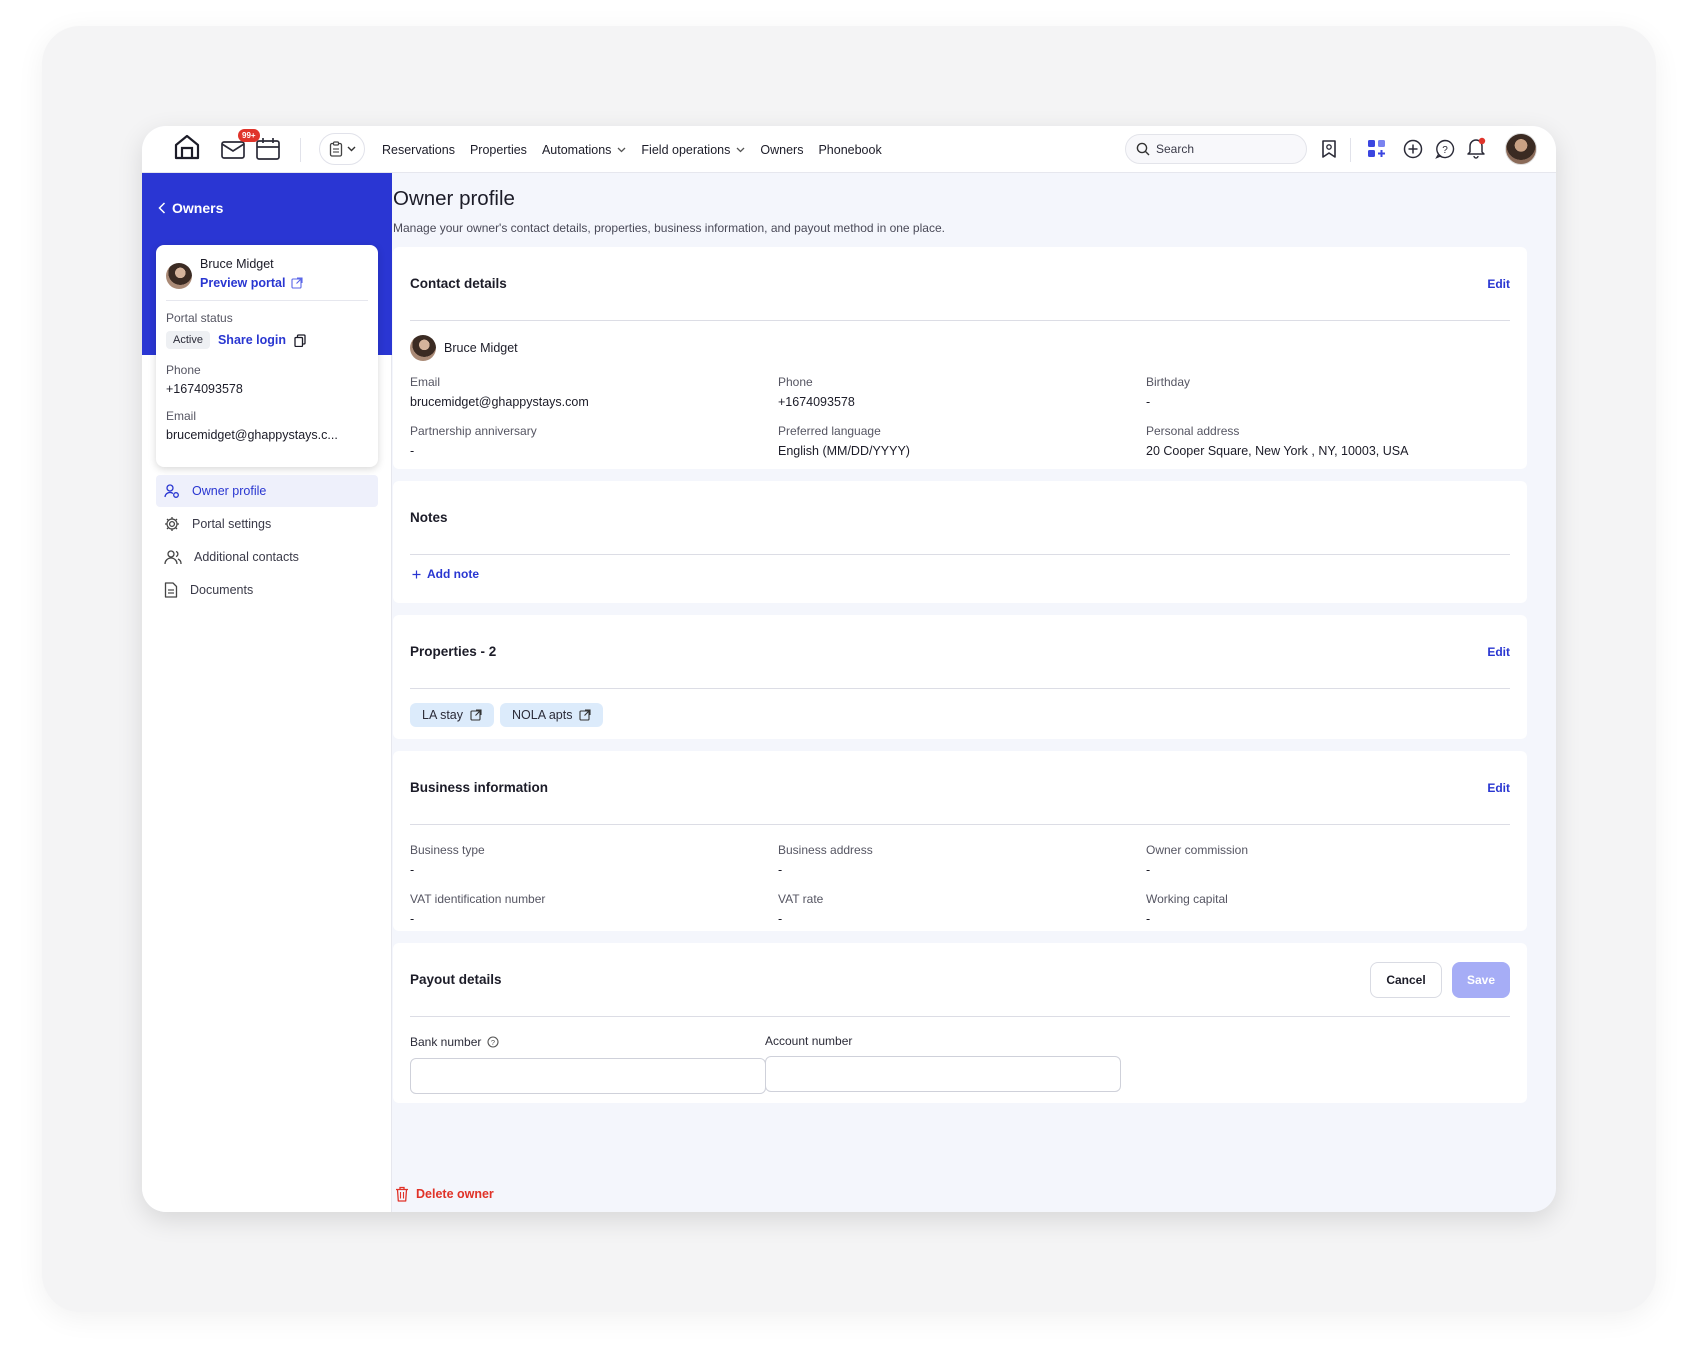  What do you see at coordinates (1406, 979) in the screenshot?
I see `cancel-button: Cancel` at bounding box center [1406, 979].